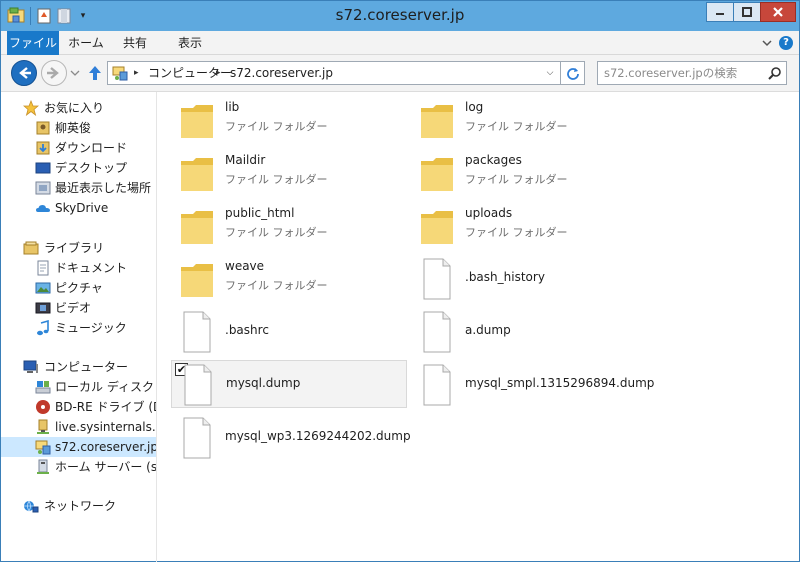 The height and width of the screenshot is (562, 800). I want to click on sidebar-item-documents: ドキュメント, so click(78, 268).